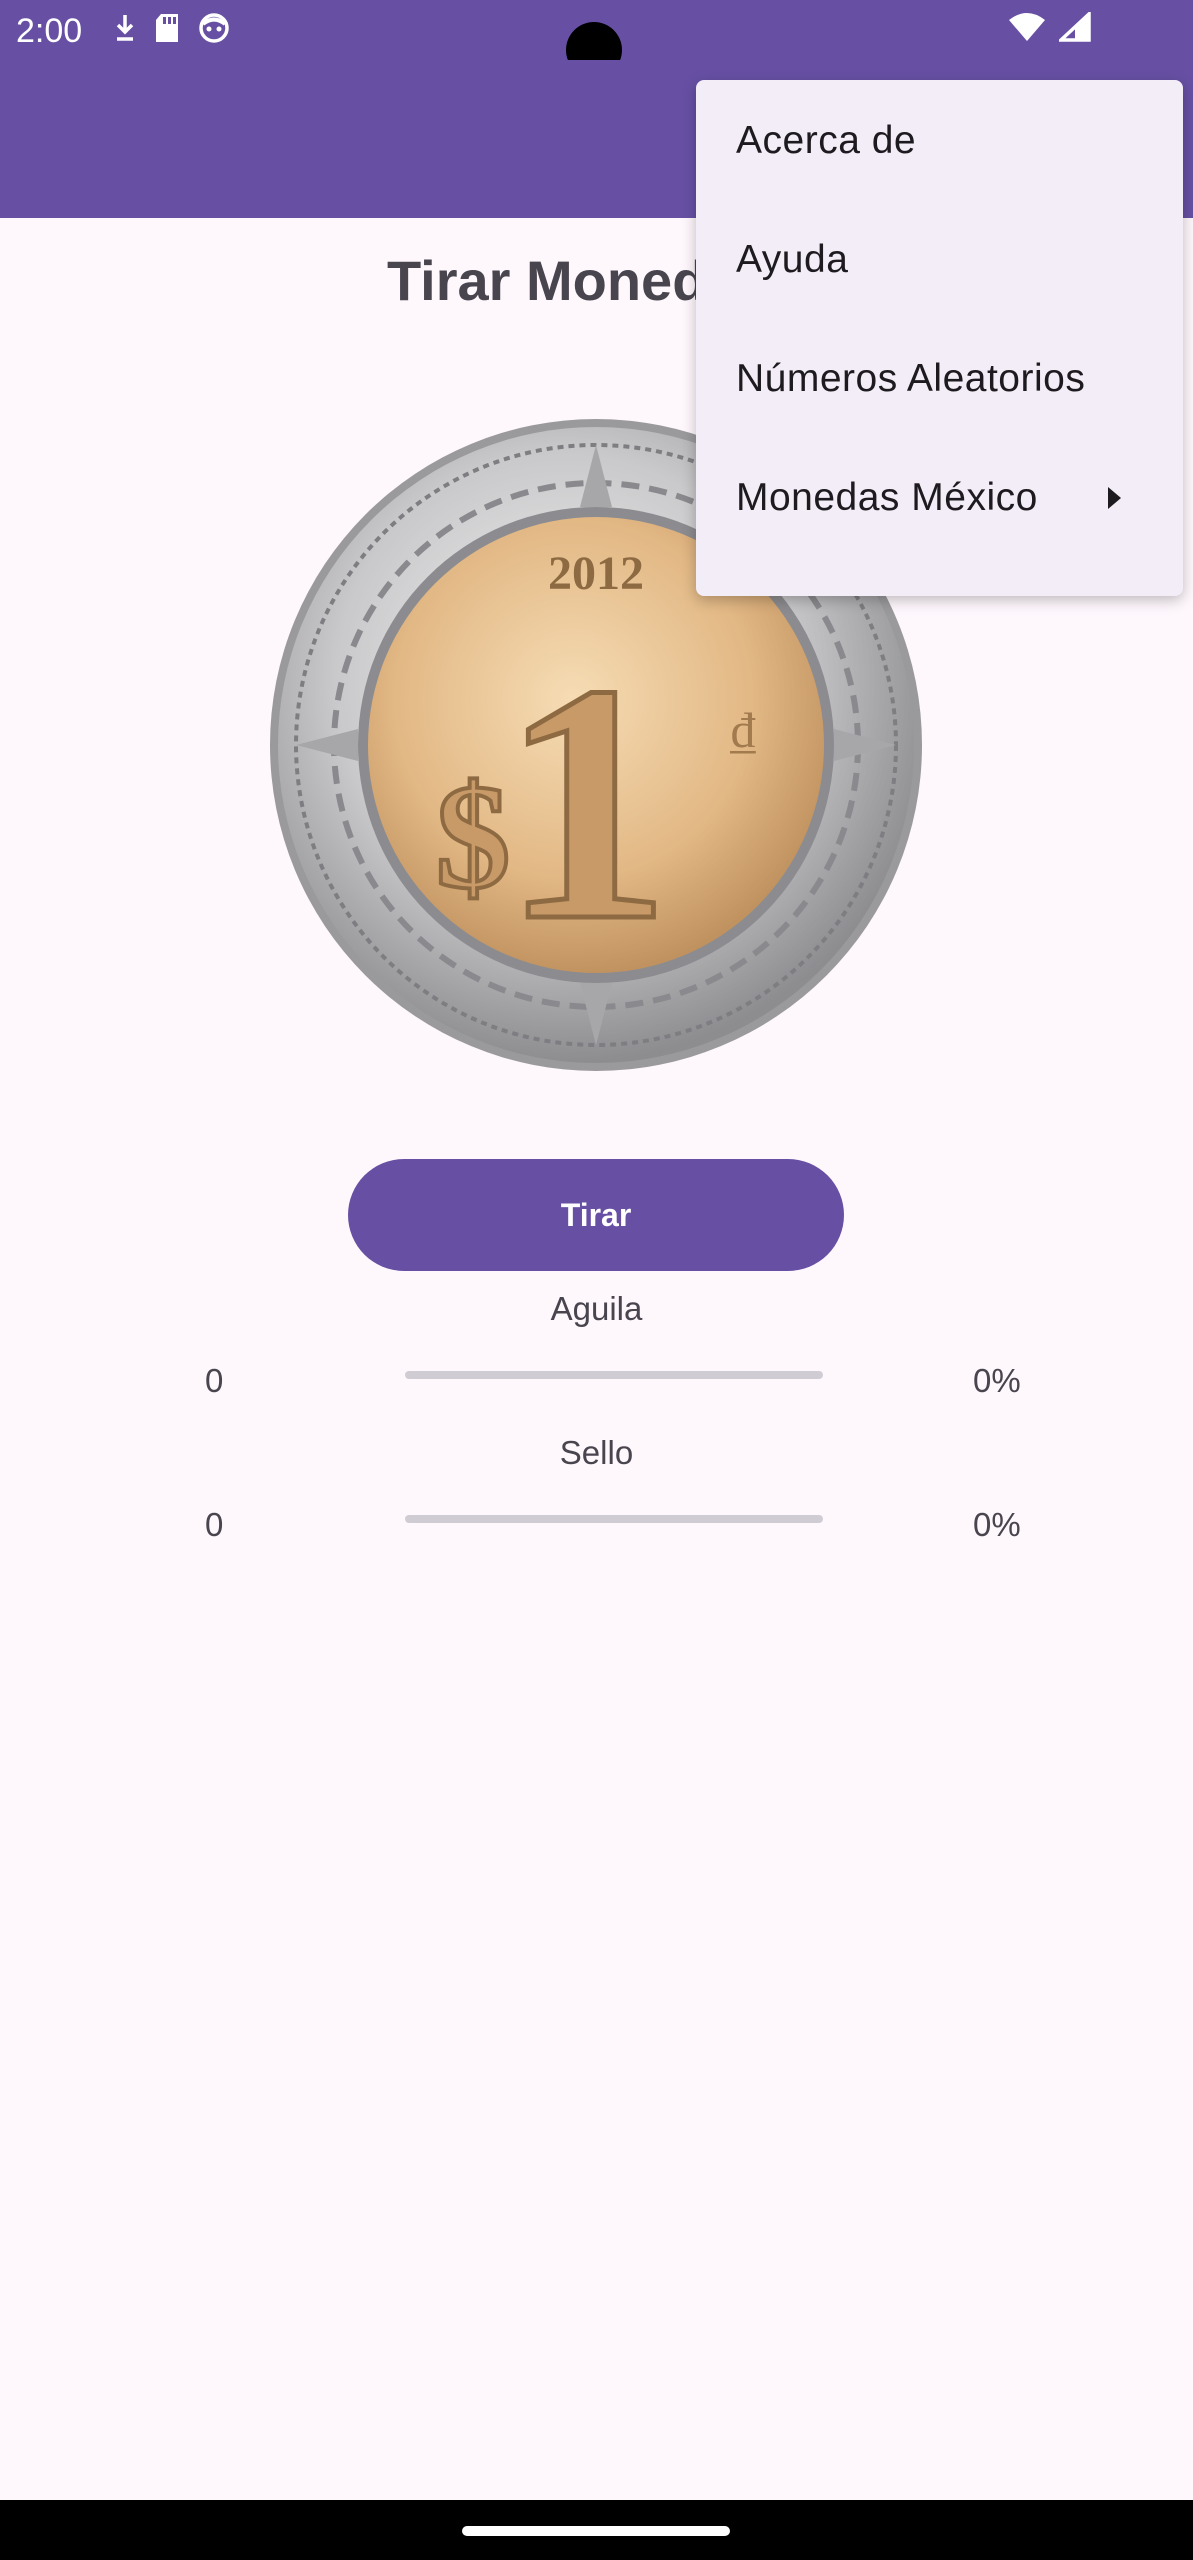 This screenshot has width=1193, height=2560. I want to click on coin-year: 2012, so click(596, 573).